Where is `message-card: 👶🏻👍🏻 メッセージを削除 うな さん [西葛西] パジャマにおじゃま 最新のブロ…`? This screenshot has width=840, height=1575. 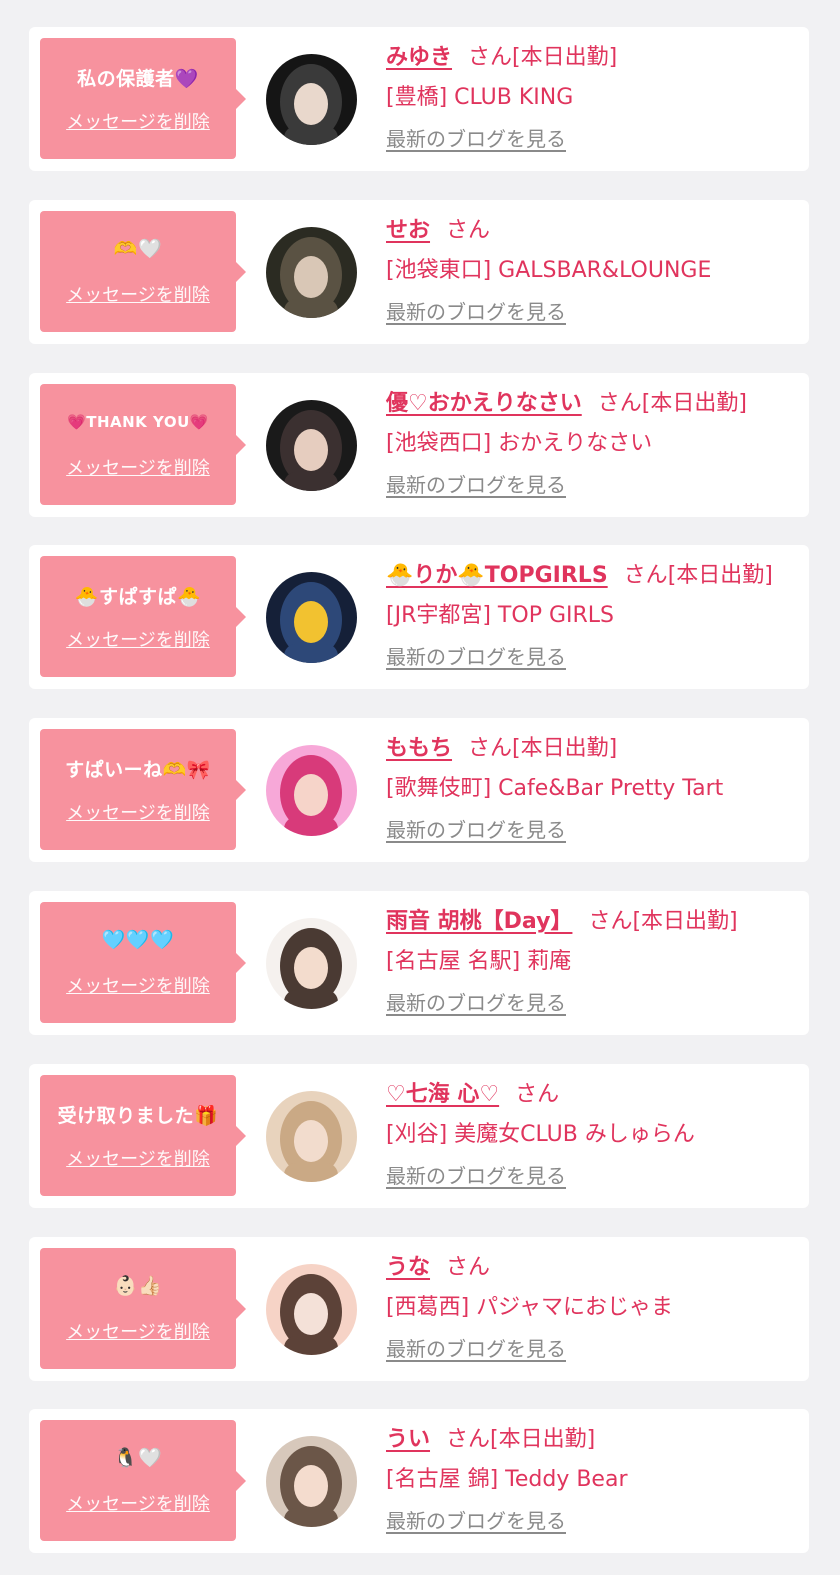
message-card: 👶🏻👍🏻 メッセージを削除 うな さん [西葛西] パジャマにおじゃま 最新のブロ… is located at coordinates (419, 1309).